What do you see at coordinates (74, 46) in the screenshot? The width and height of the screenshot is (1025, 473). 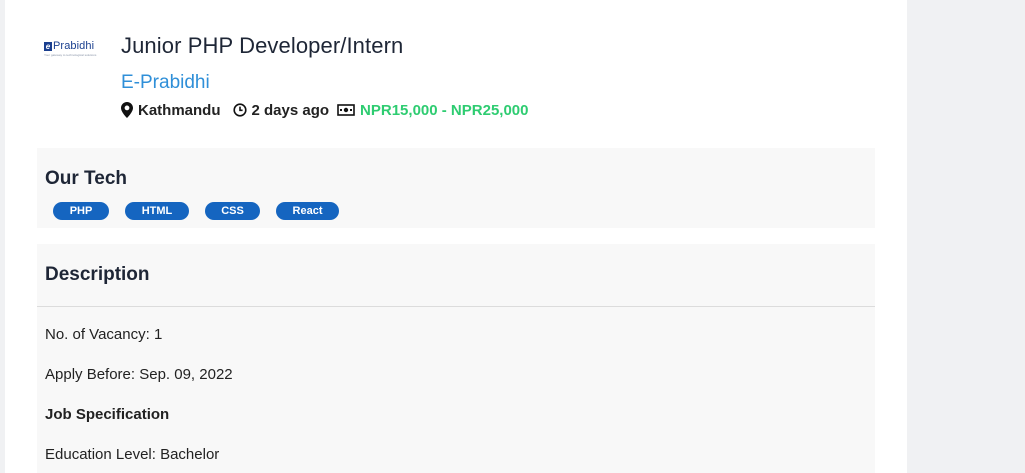 I see `logo-text: Prabidhi` at bounding box center [74, 46].